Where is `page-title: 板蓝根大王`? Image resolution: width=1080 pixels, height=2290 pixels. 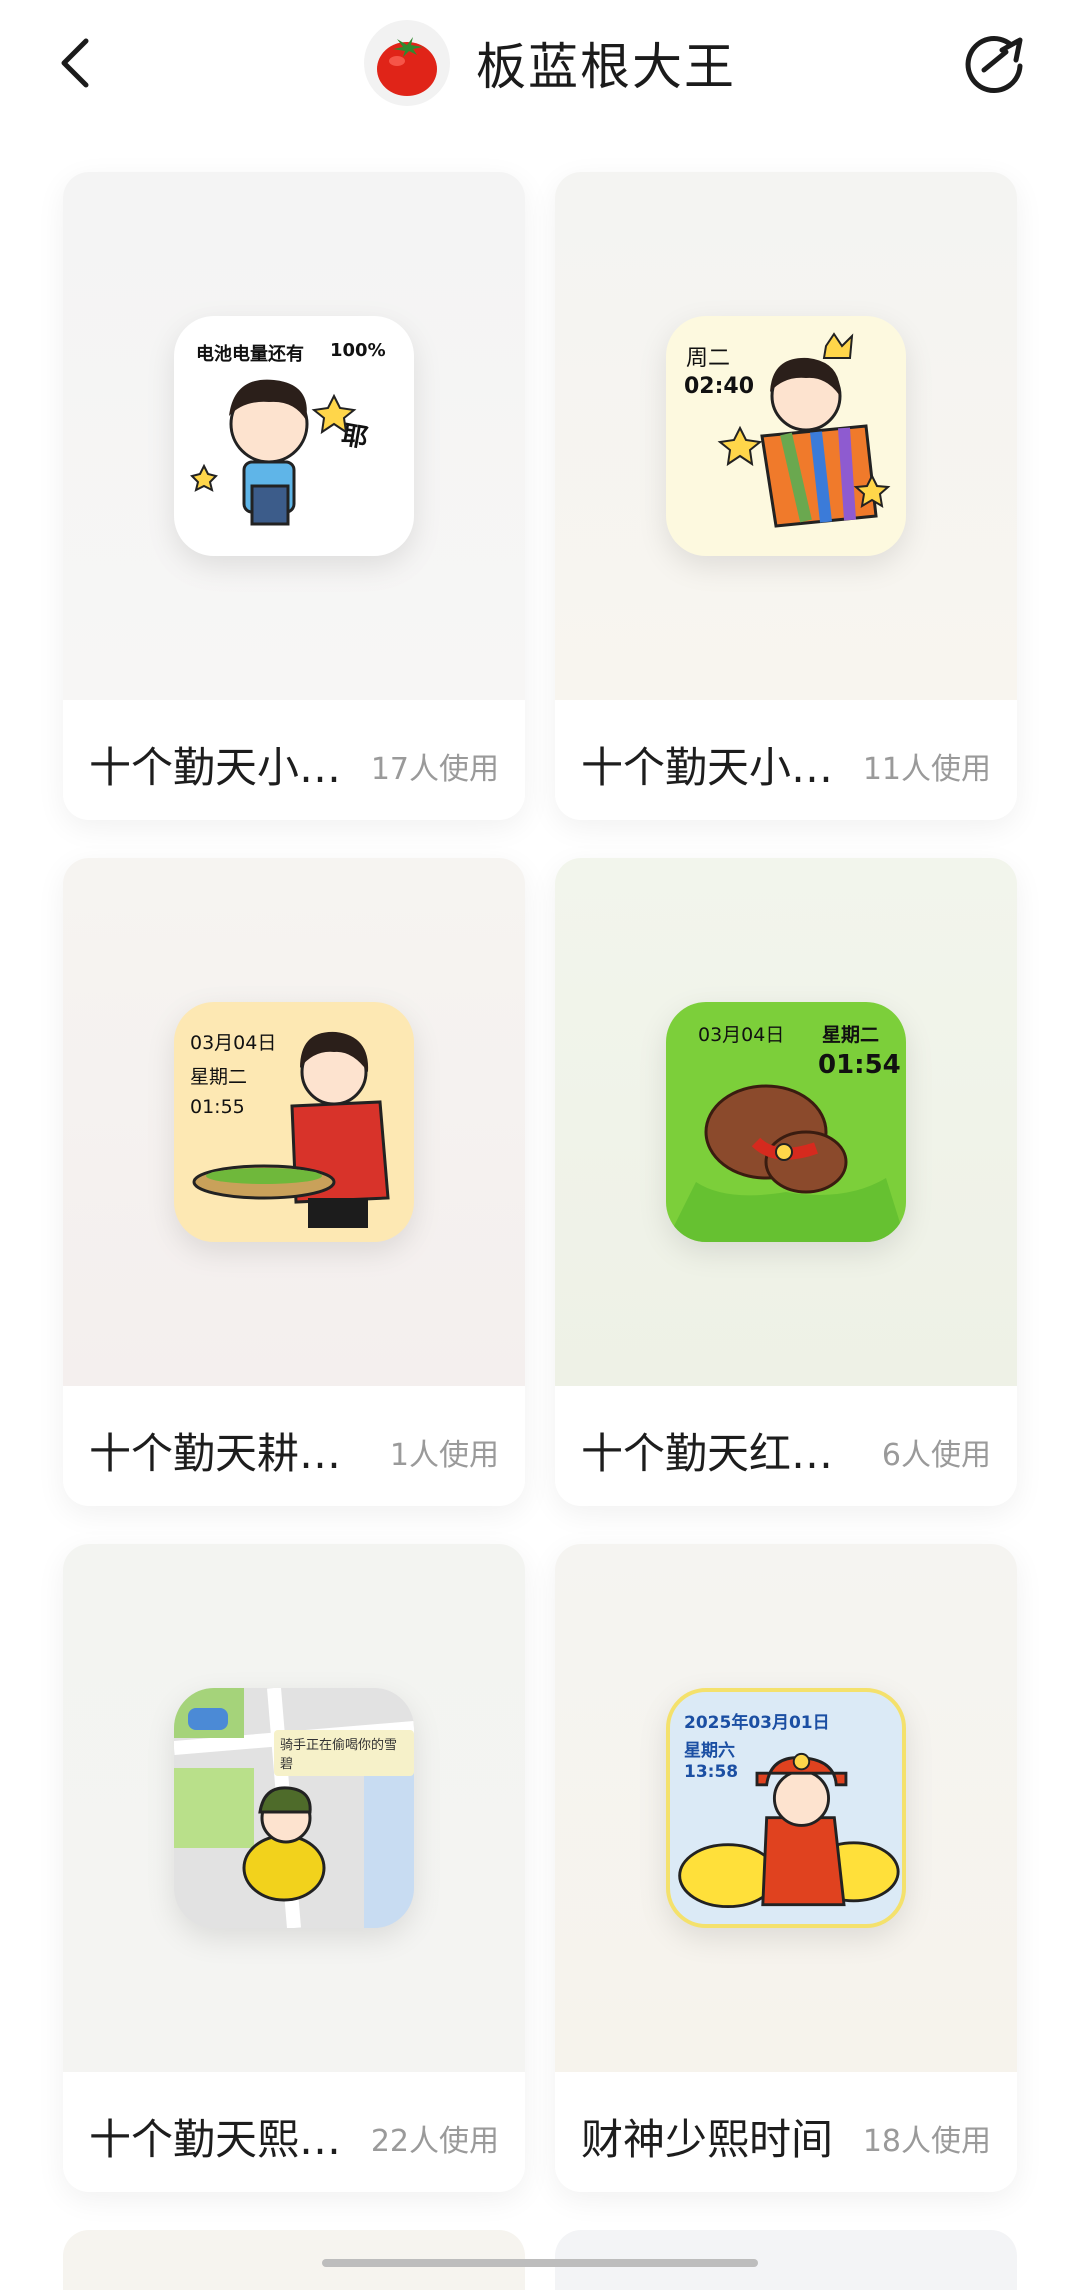
page-title: 板蓝根大王 is located at coordinates (606, 67).